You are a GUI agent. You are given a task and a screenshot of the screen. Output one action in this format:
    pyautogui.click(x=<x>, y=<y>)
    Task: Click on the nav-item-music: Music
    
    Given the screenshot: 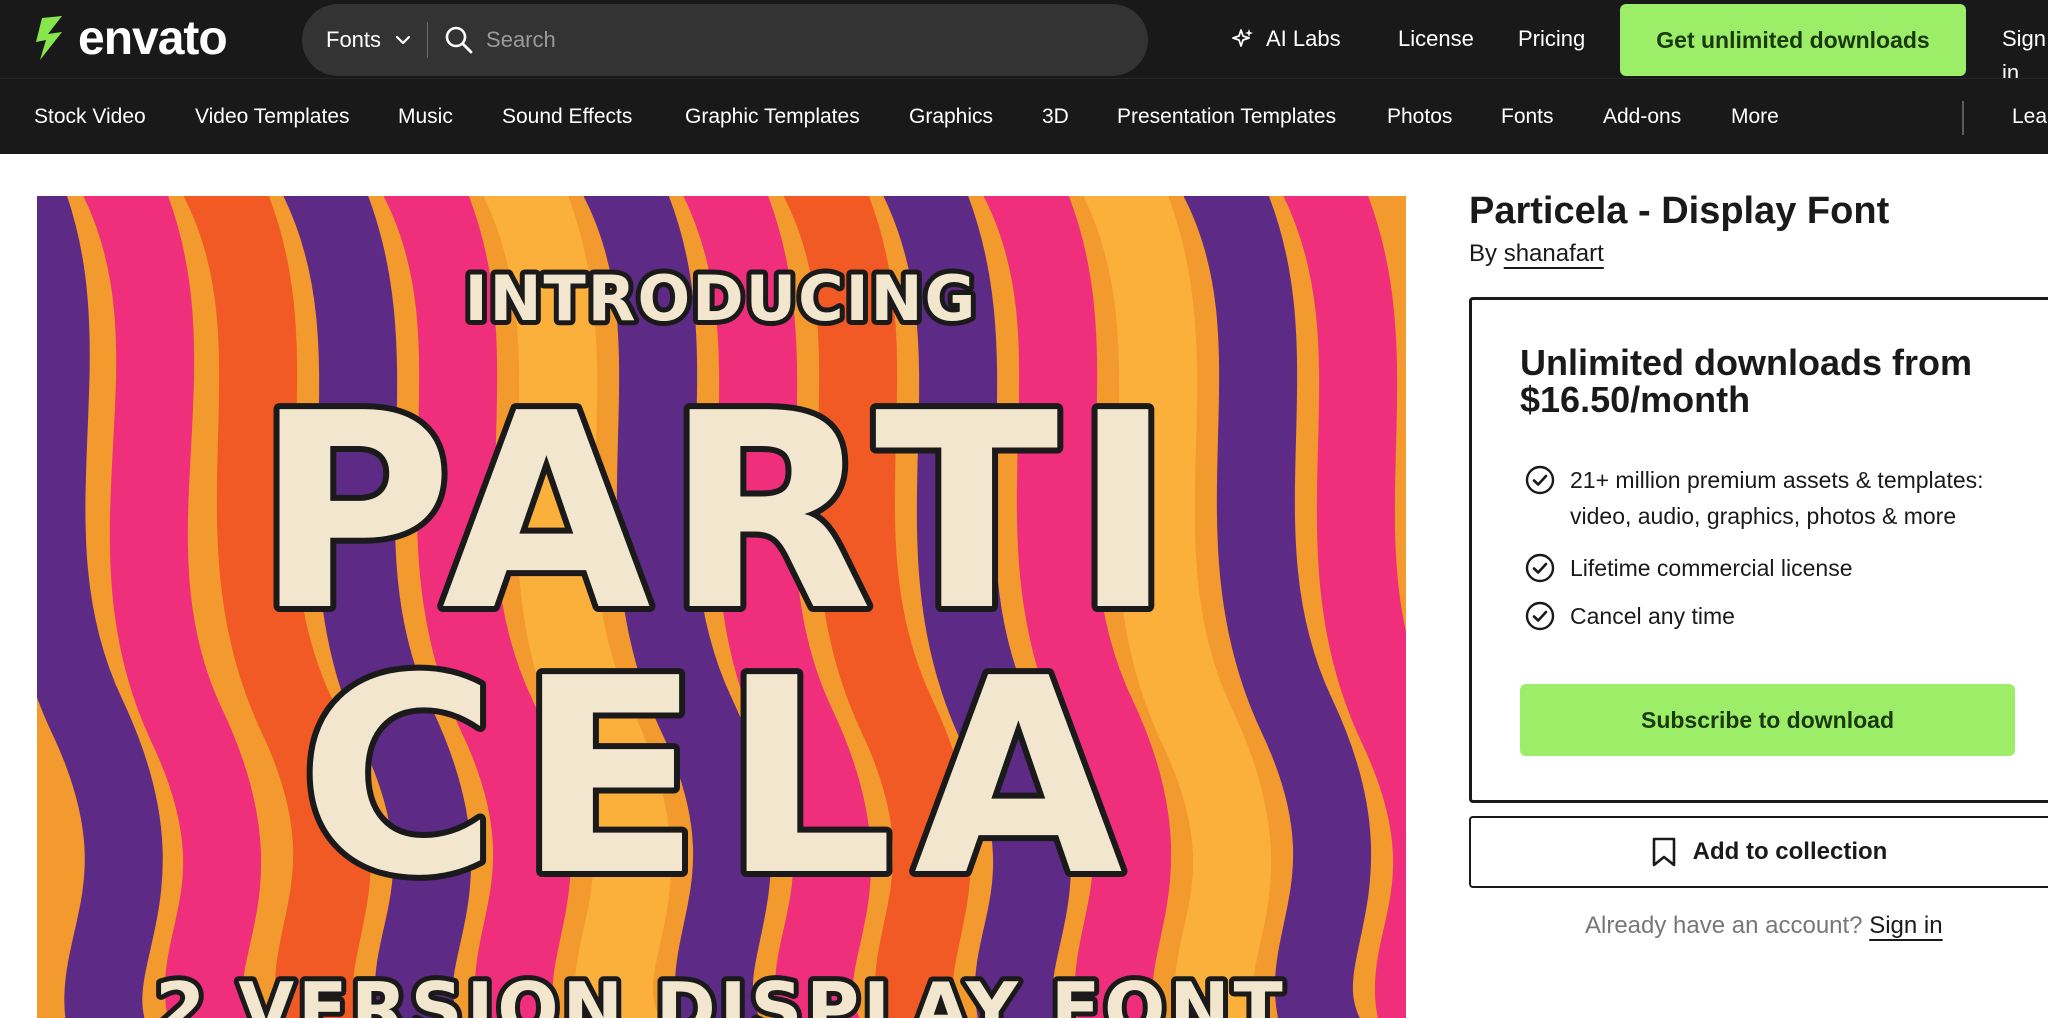 What is the action you would take?
    pyautogui.click(x=425, y=117)
    